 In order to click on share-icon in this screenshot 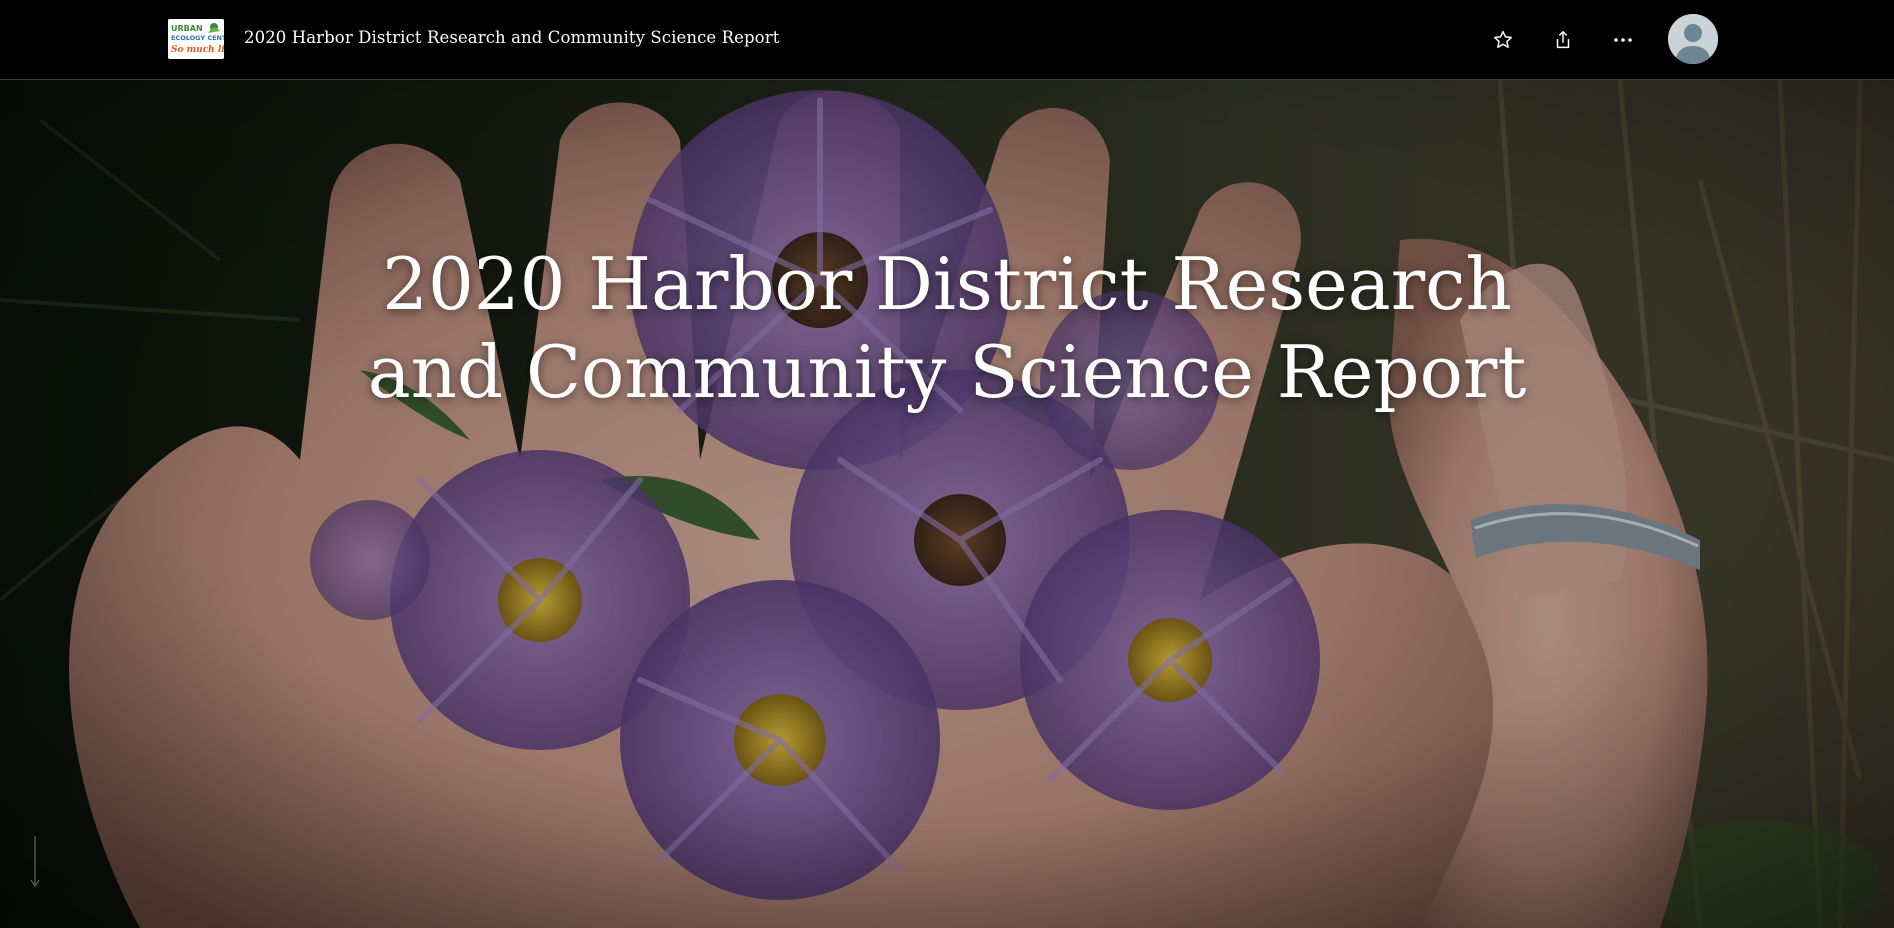, I will do `click(1563, 40)`.